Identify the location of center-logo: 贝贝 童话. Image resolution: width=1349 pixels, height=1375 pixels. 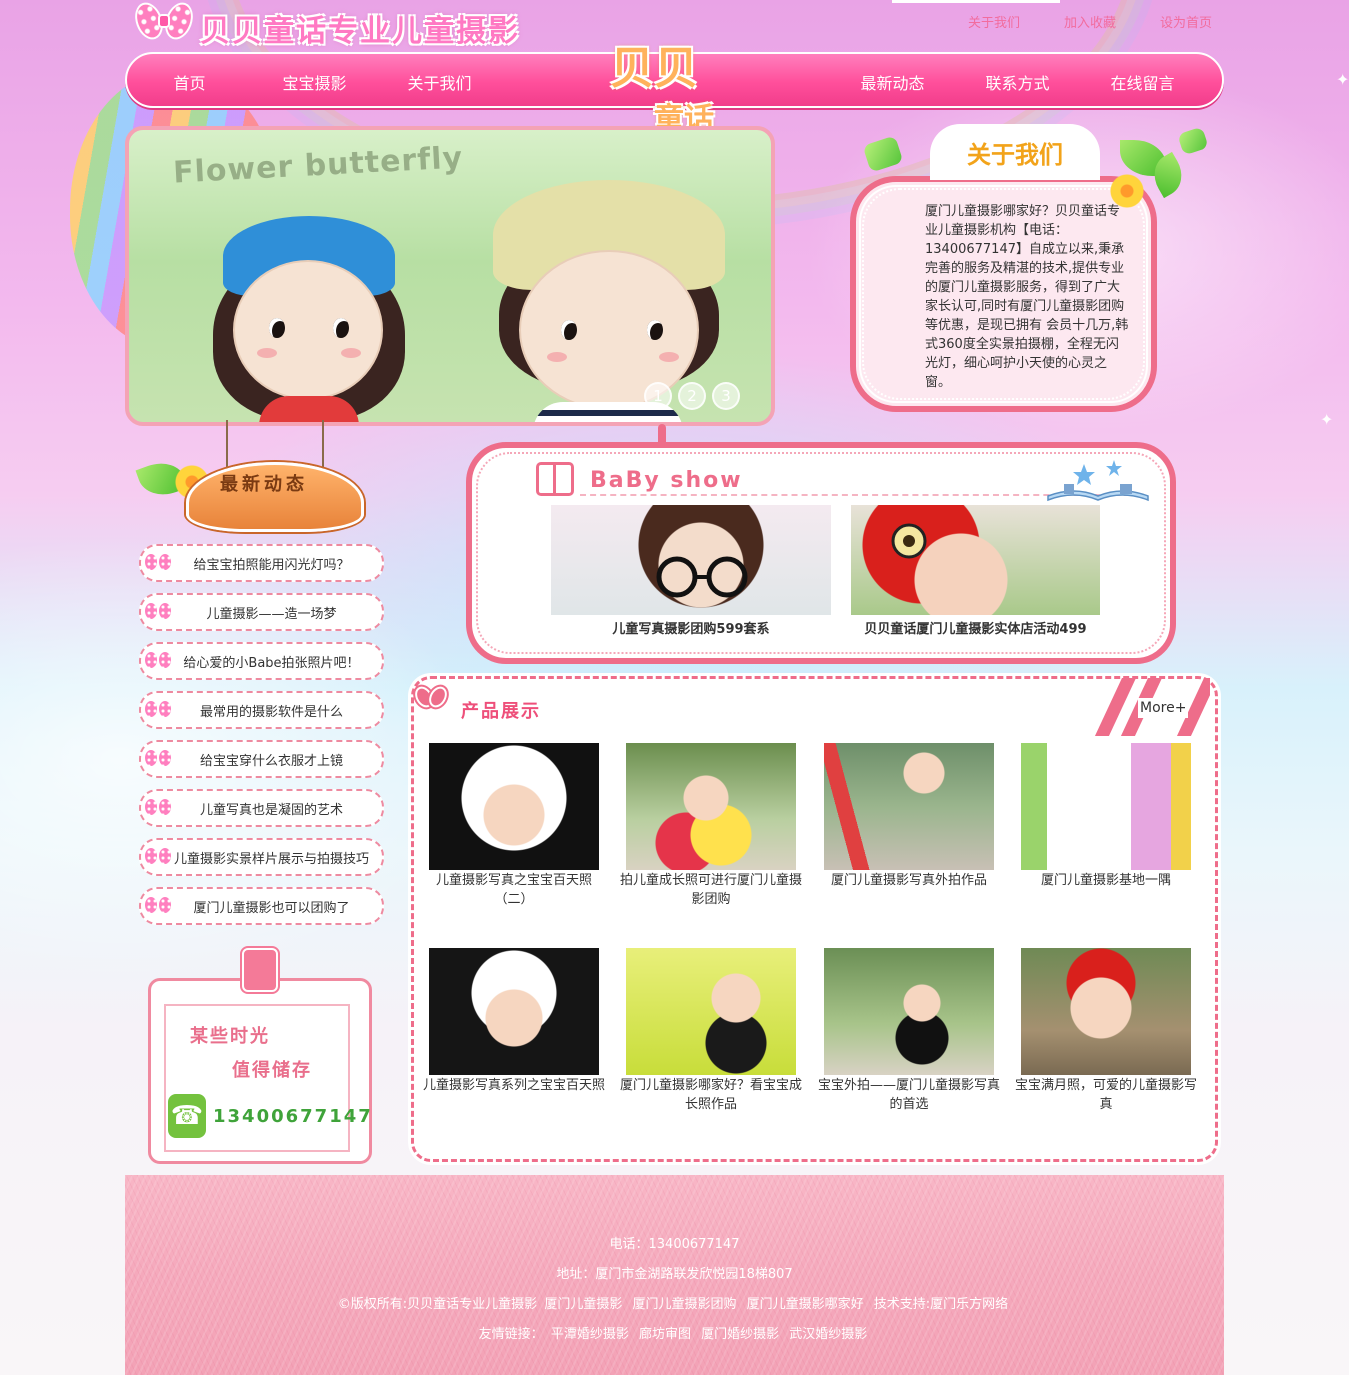
(673, 80).